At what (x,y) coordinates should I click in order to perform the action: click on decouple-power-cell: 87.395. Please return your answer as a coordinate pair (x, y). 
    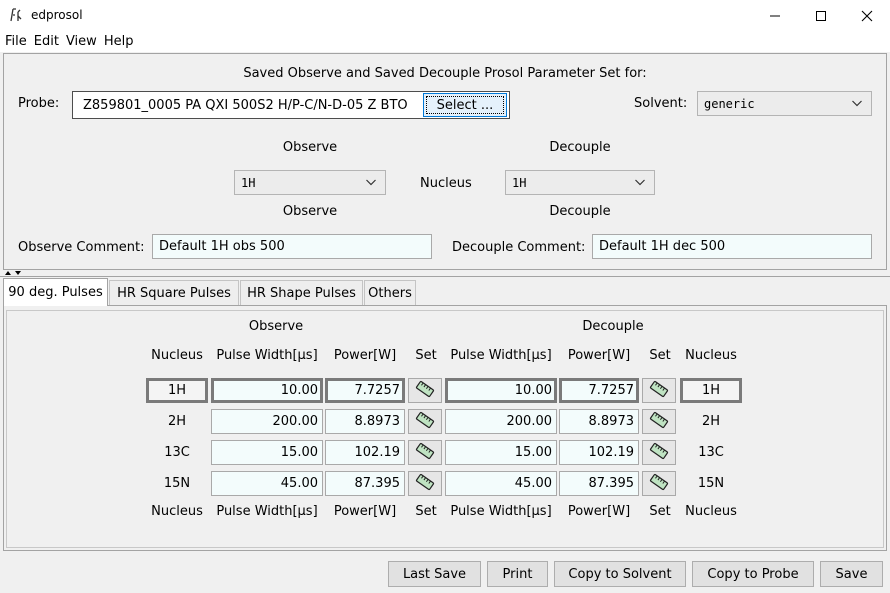
    Looking at the image, I should click on (599, 483).